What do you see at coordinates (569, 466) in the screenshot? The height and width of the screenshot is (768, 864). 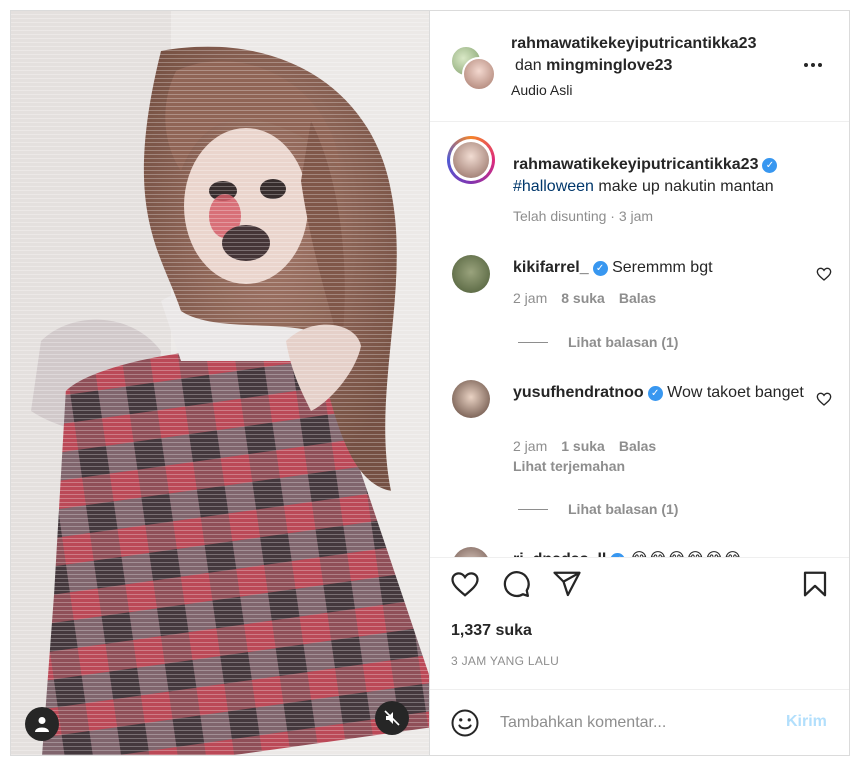 I see `see-translation-button: Lihat terjemahan` at bounding box center [569, 466].